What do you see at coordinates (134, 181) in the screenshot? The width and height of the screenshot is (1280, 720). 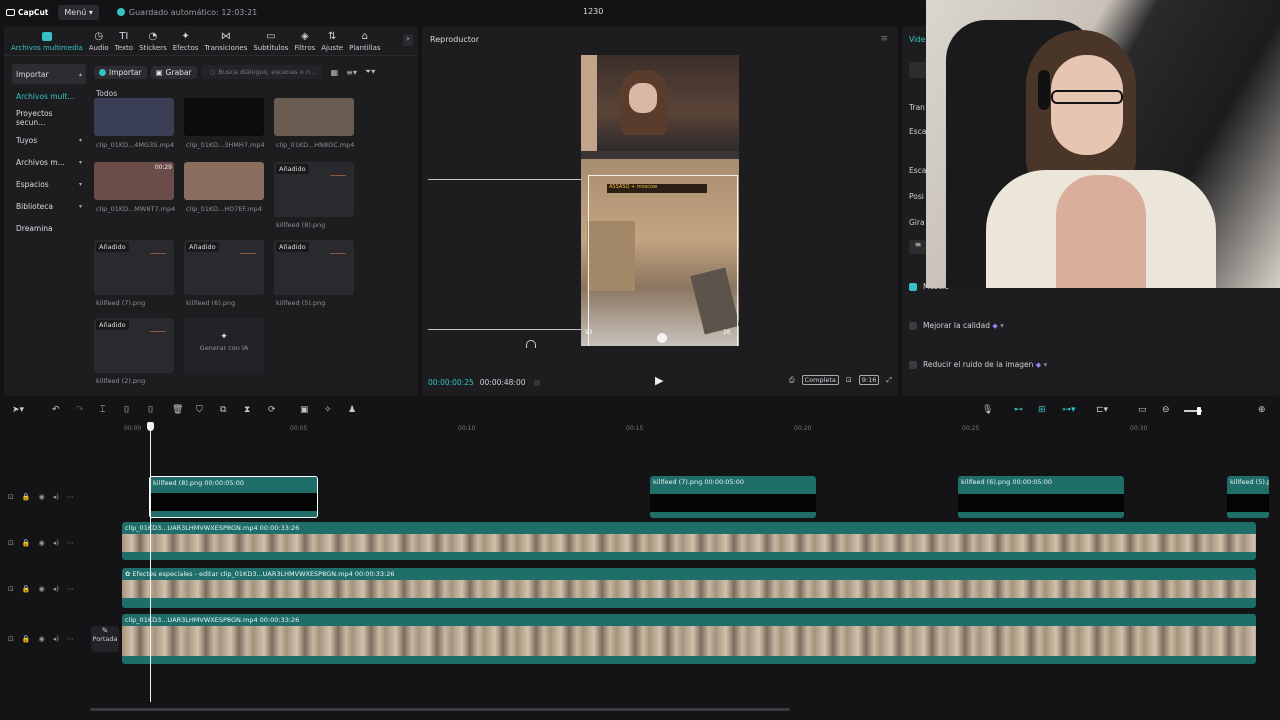 I see `media-thumbnail: 00:29` at bounding box center [134, 181].